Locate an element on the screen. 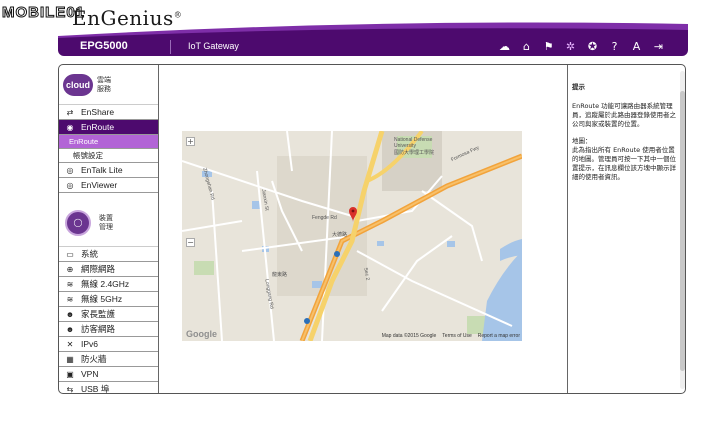  sidebar-item-label: 無線 2.4GHz is located at coordinates (105, 284).